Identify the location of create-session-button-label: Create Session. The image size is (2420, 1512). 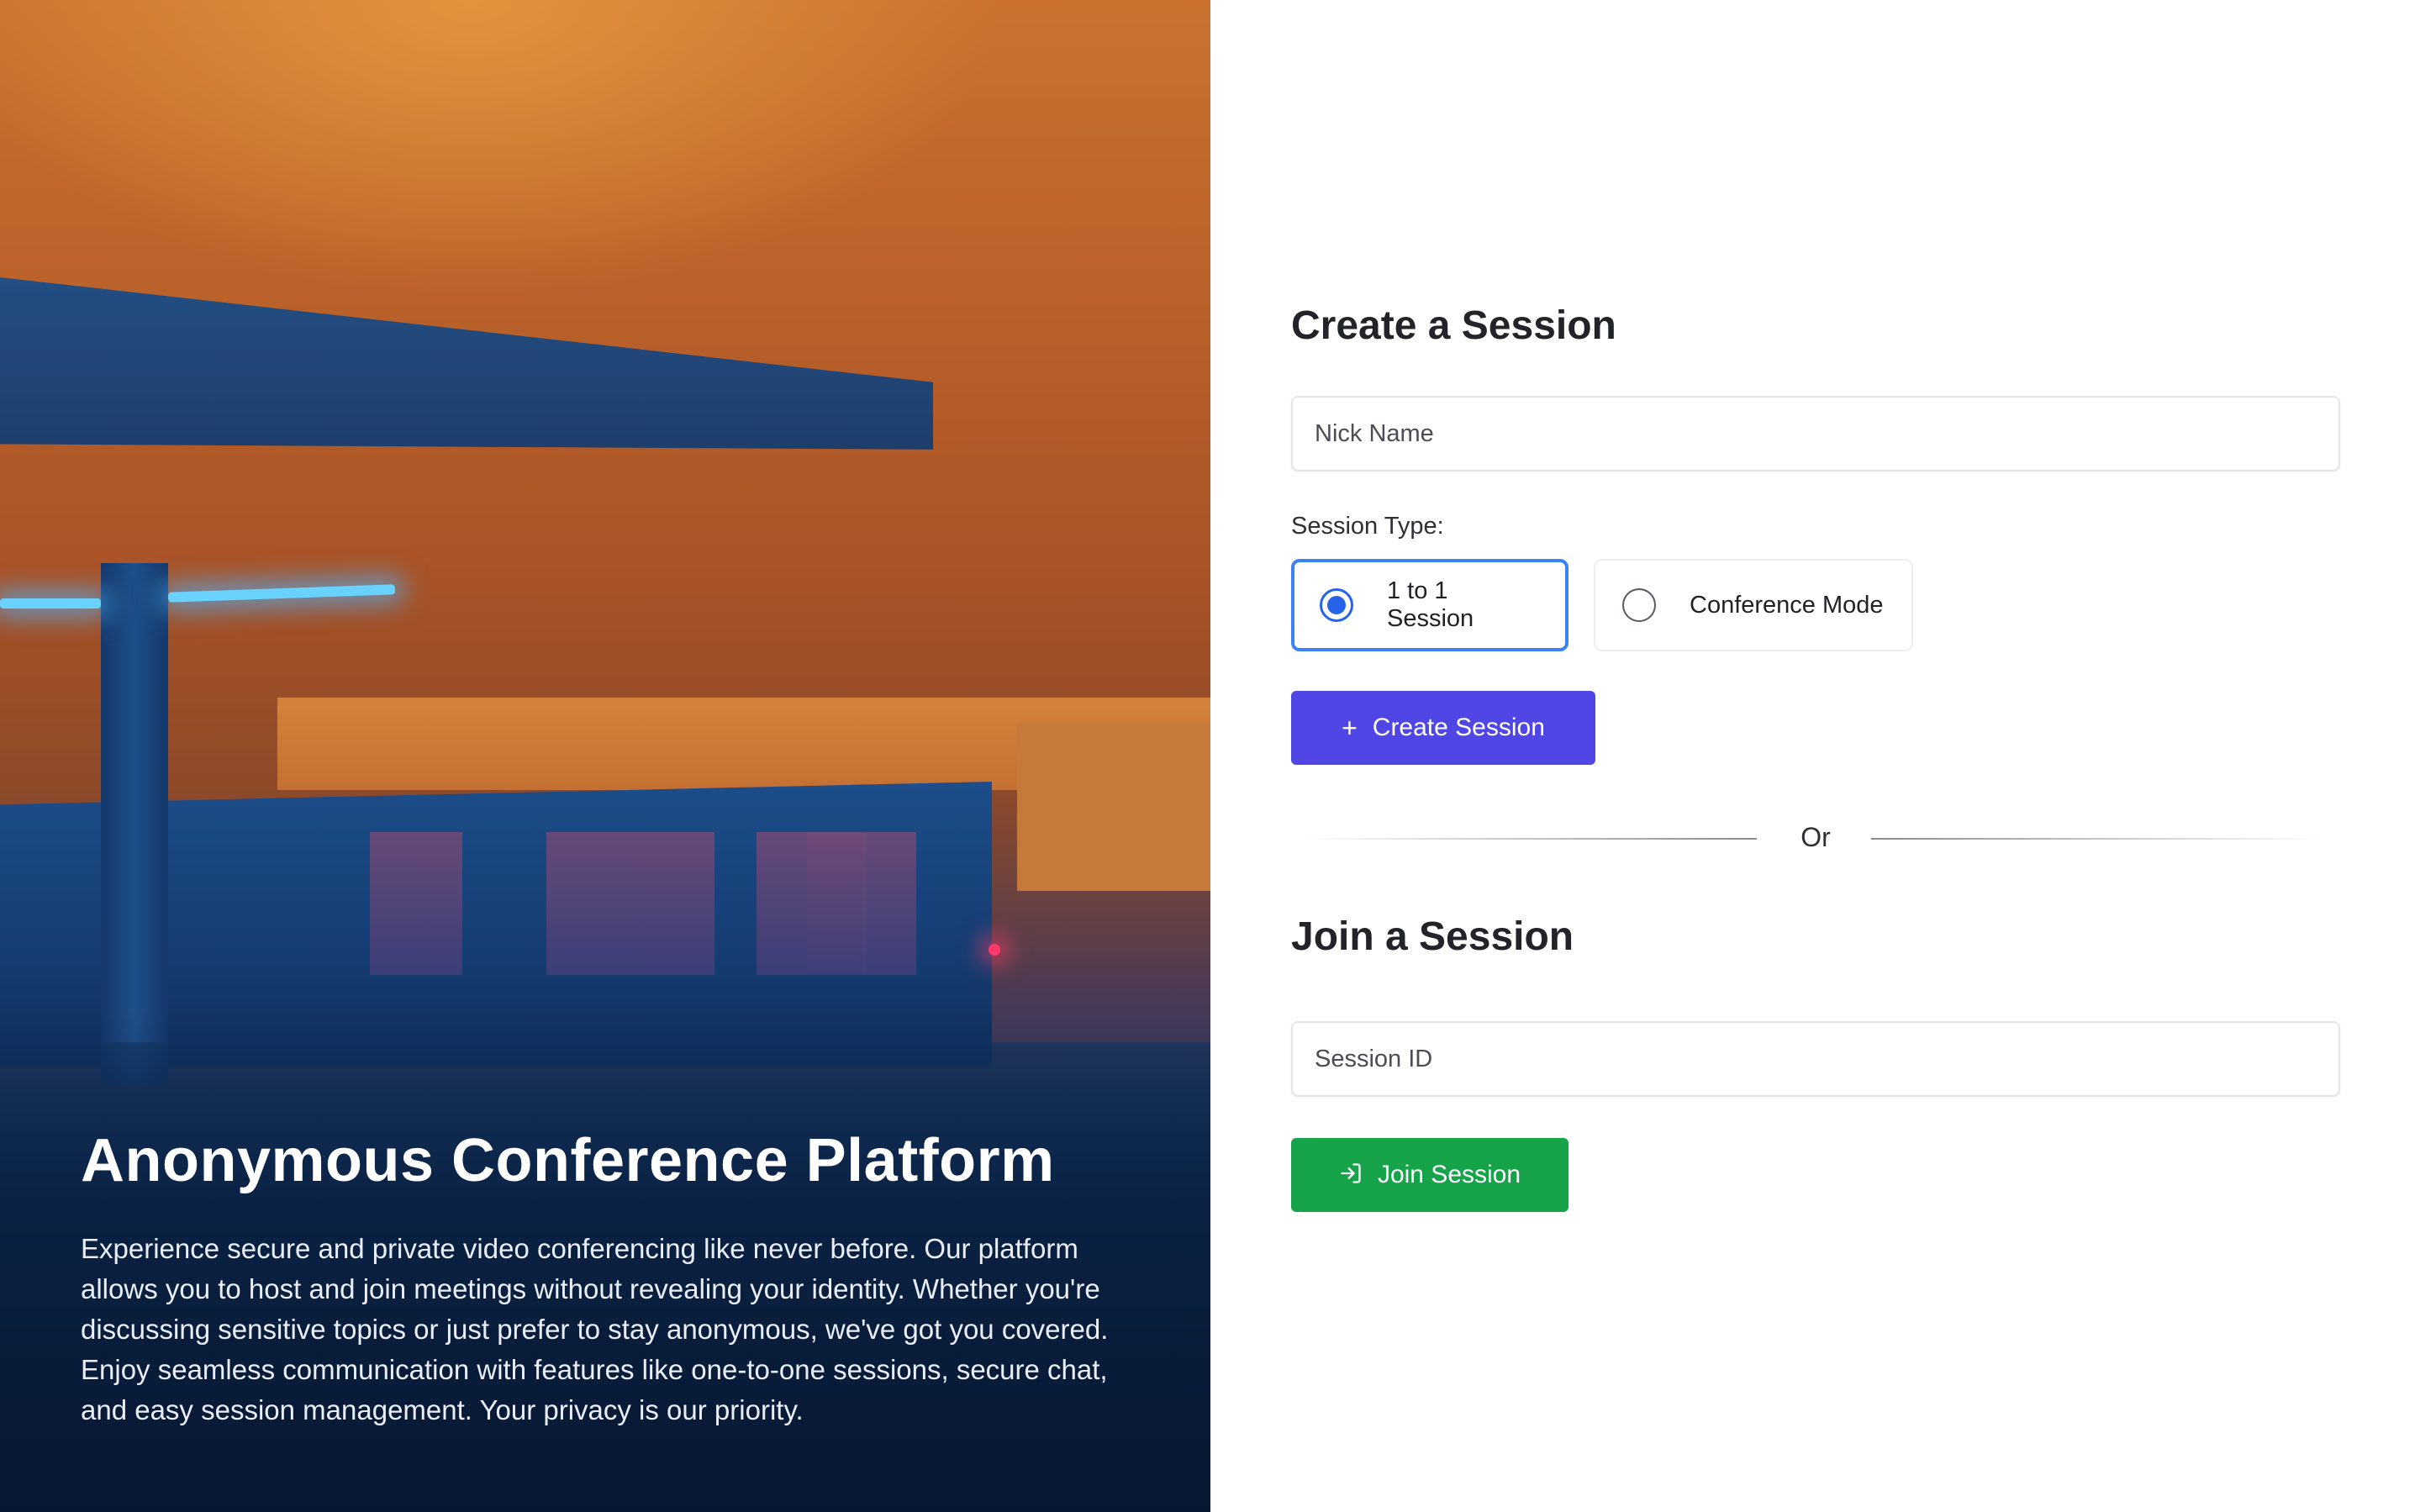
(1458, 727).